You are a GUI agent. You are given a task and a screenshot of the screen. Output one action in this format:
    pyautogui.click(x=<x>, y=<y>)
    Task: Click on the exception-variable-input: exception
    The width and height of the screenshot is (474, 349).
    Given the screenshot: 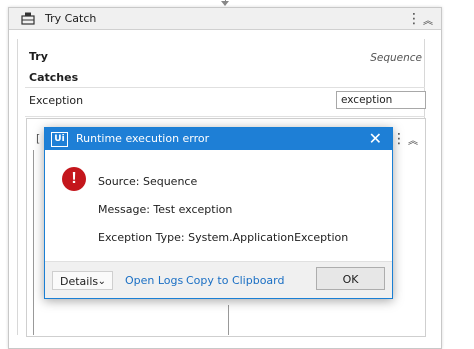 What is the action you would take?
    pyautogui.click(x=381, y=100)
    